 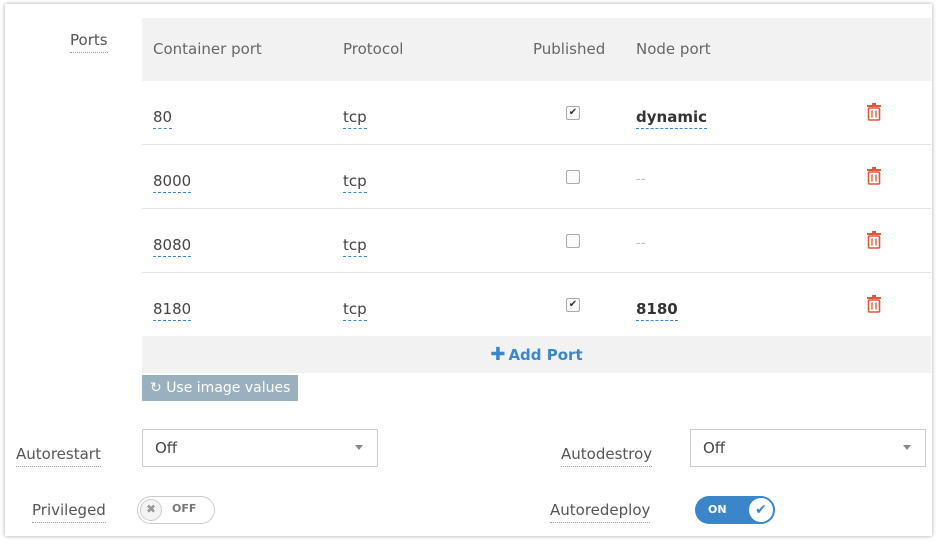 What do you see at coordinates (569, 49) in the screenshot?
I see `header-published: Published` at bounding box center [569, 49].